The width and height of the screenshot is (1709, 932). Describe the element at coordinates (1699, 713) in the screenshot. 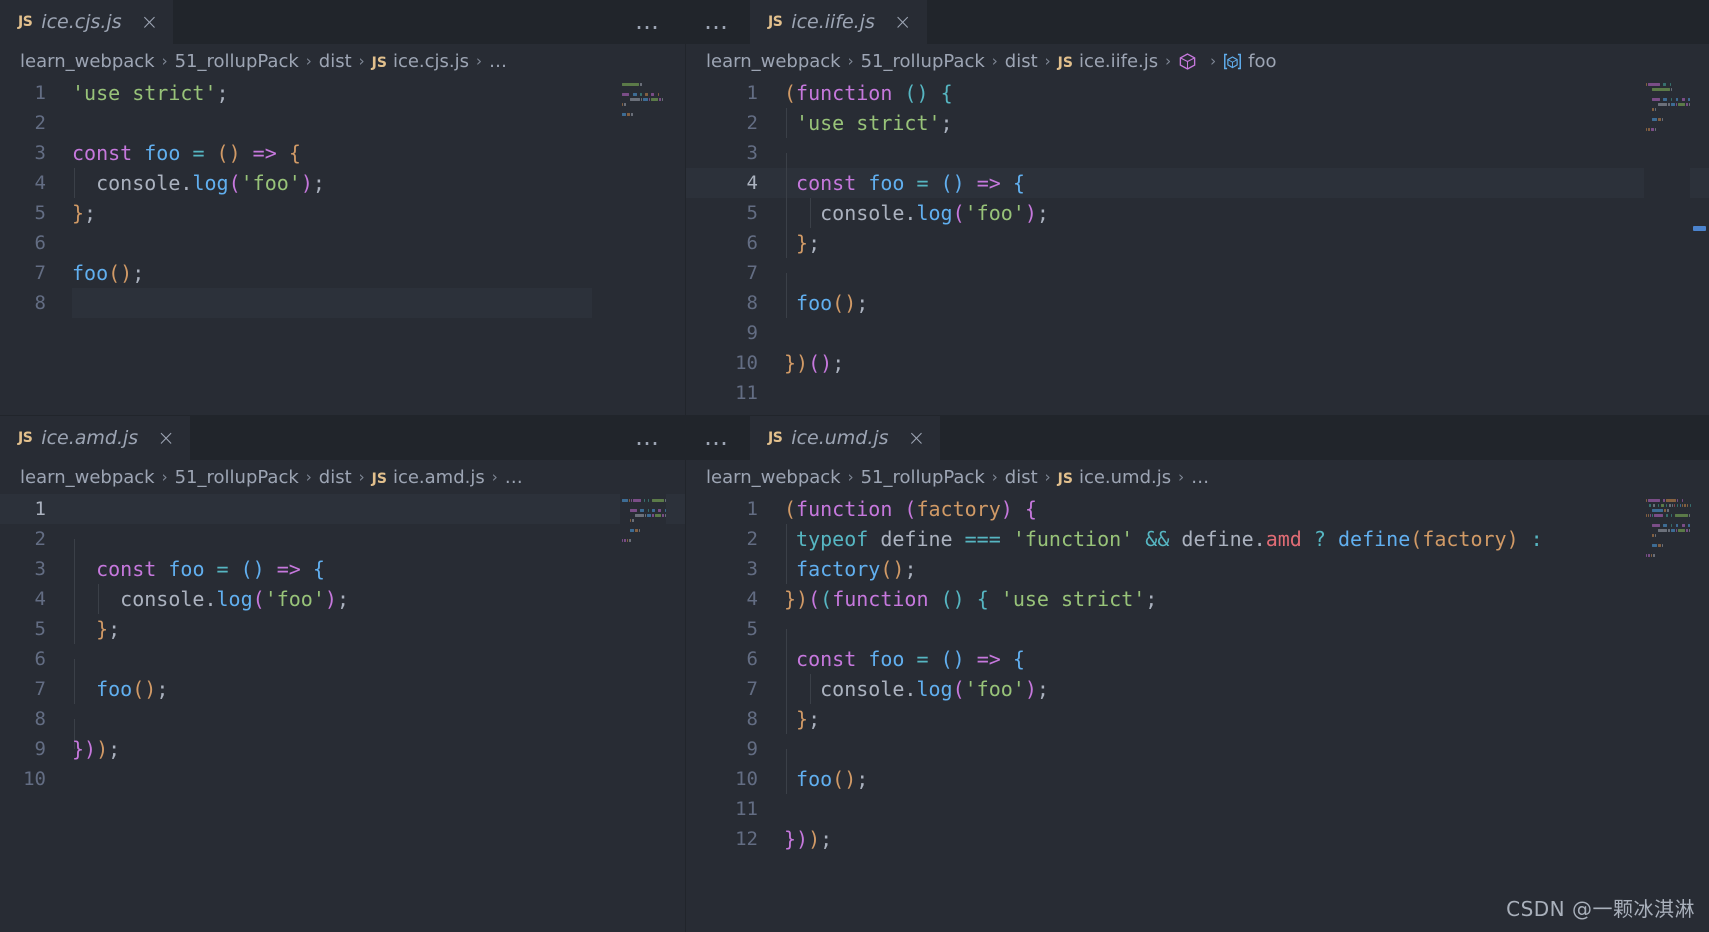

I see `vertical-scrollbar-umd` at that location.